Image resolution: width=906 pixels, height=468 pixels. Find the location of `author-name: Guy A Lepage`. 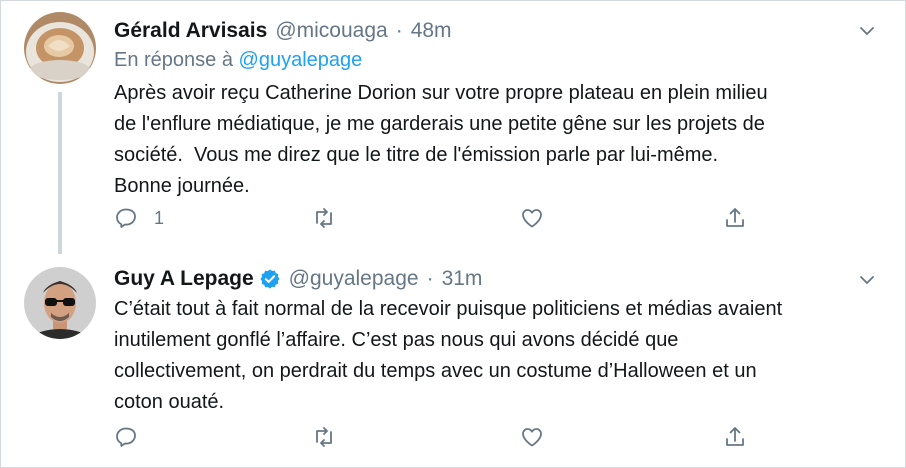

author-name: Guy A Lepage is located at coordinates (184, 279).